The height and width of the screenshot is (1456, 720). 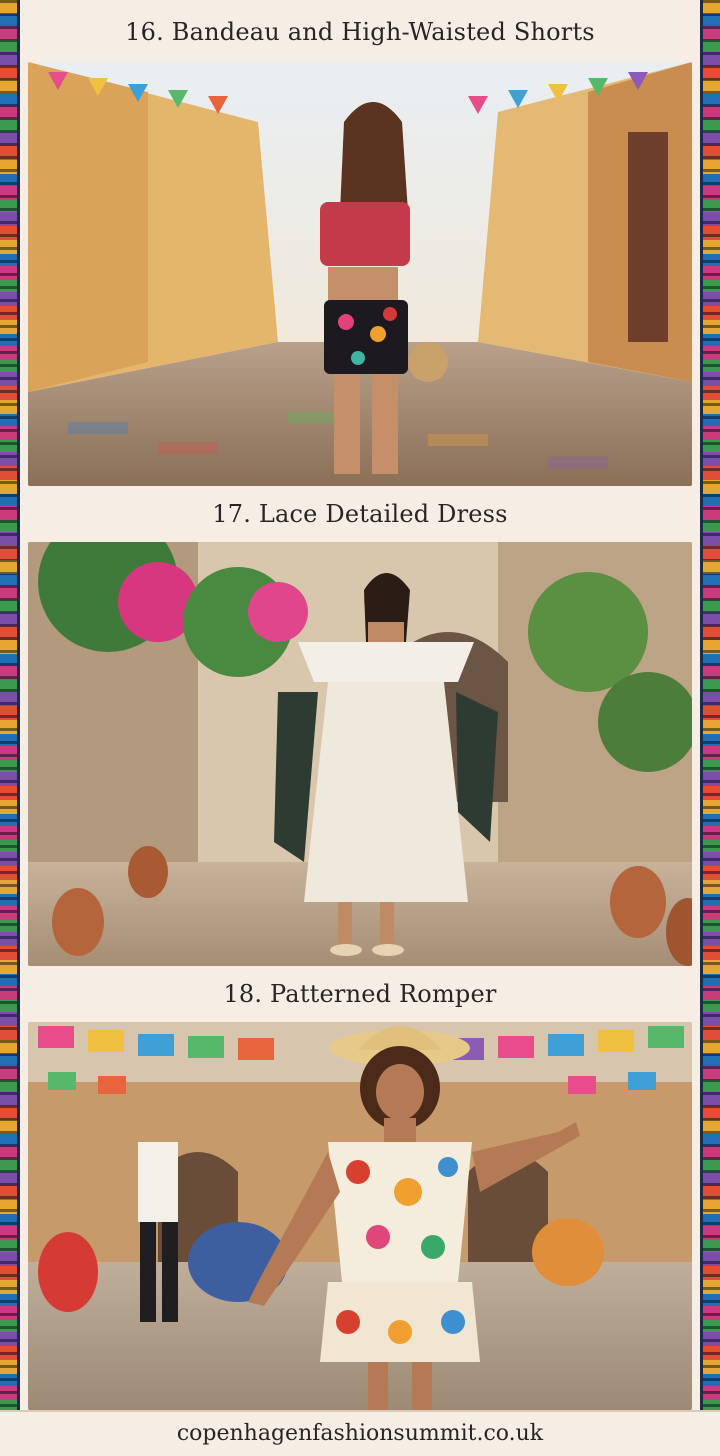 I want to click on decorative-border-left, so click(x=10, y=728).